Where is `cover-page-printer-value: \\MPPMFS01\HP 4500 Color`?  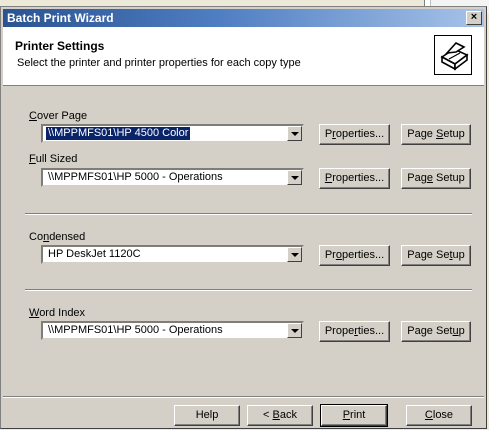 cover-page-printer-value: \\MPPMFS01\HP 4500 Color is located at coordinates (118, 133).